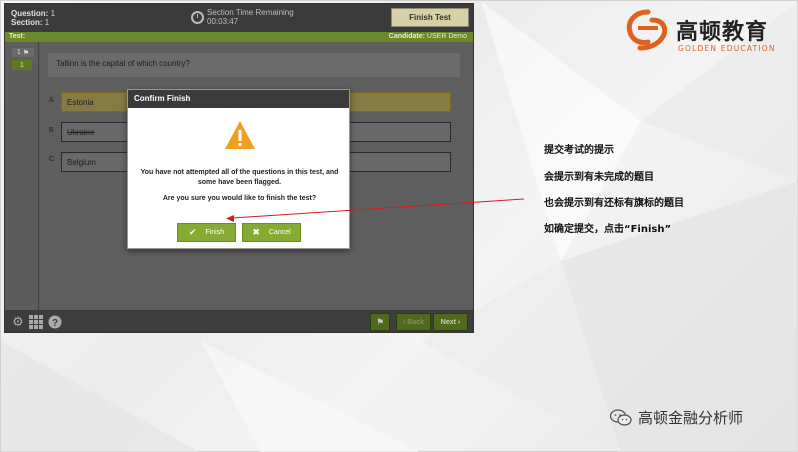 The height and width of the screenshot is (452, 798). Describe the element at coordinates (192, 232) in the screenshot. I see `check-icon: ✔` at that location.